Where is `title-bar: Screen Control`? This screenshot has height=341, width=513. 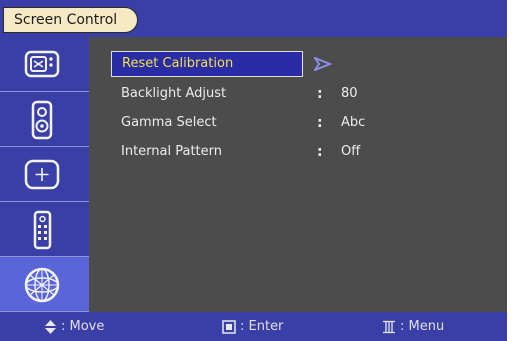 title-bar: Screen Control is located at coordinates (253, 18).